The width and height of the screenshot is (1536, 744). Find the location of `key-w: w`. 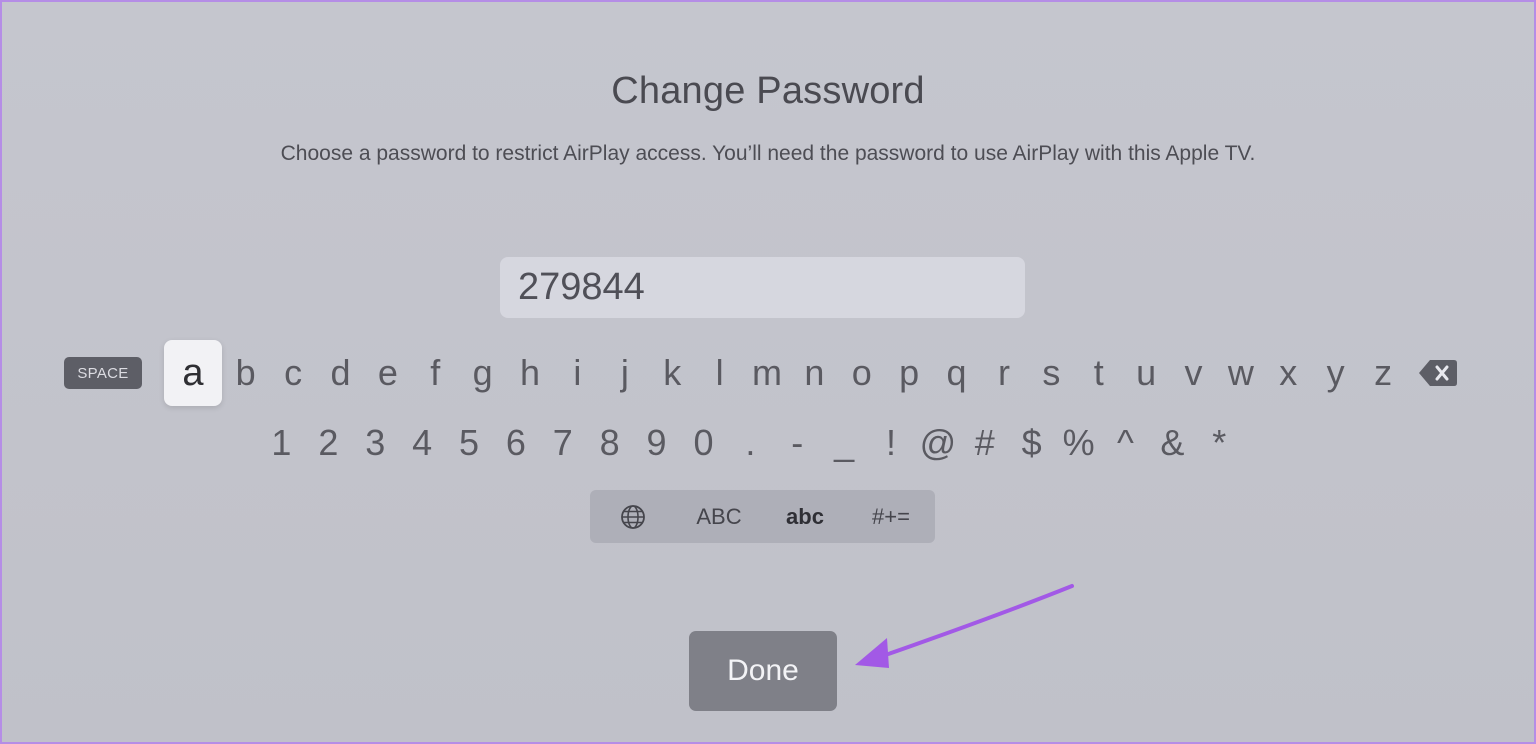

key-w: w is located at coordinates (1240, 373).